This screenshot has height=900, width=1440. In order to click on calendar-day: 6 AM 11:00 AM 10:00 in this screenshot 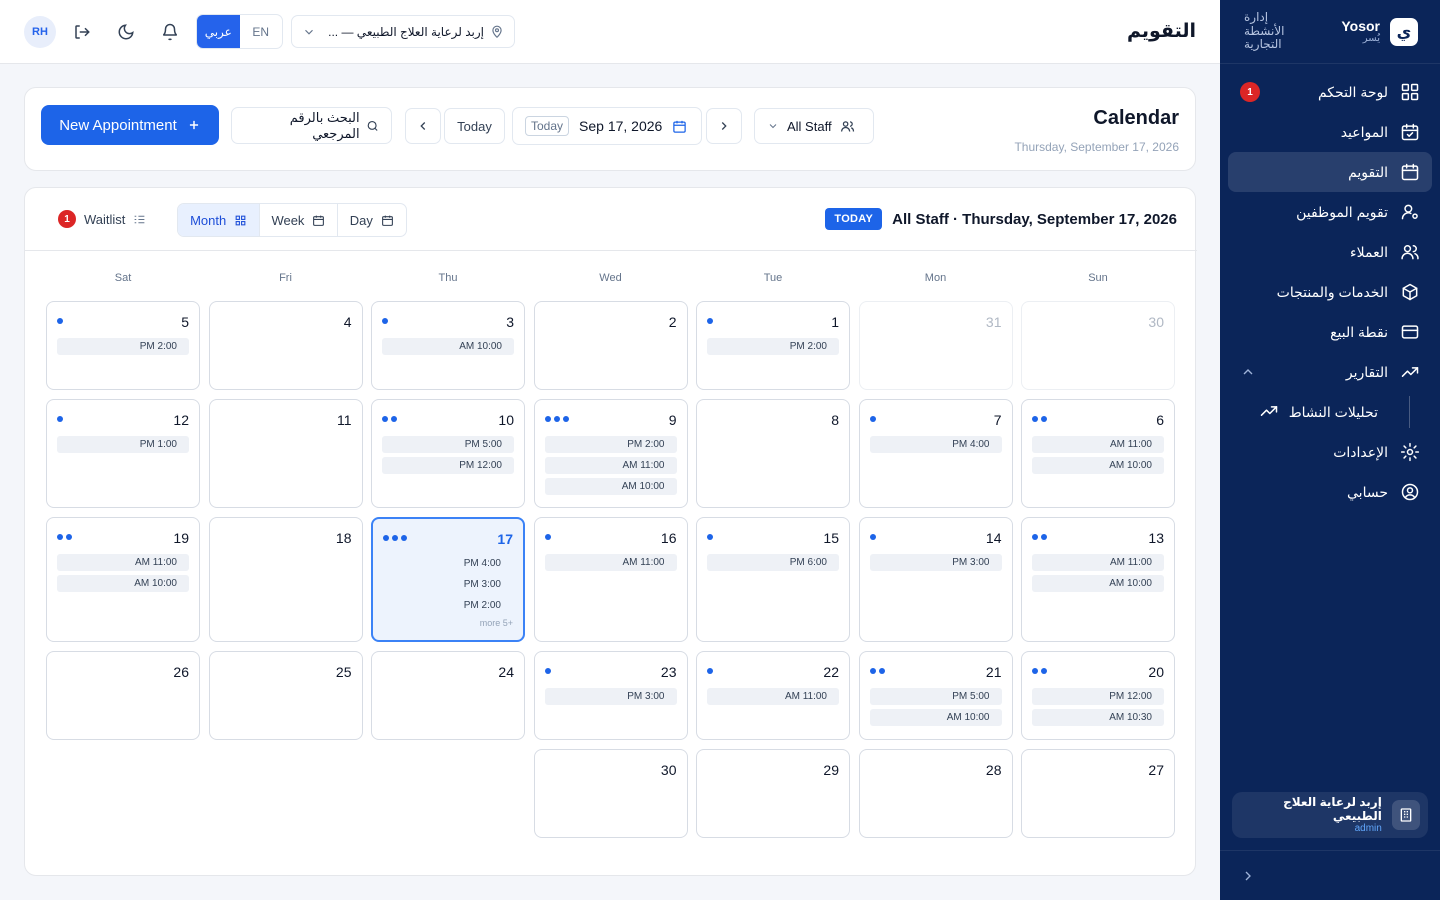, I will do `click(1098, 453)`.